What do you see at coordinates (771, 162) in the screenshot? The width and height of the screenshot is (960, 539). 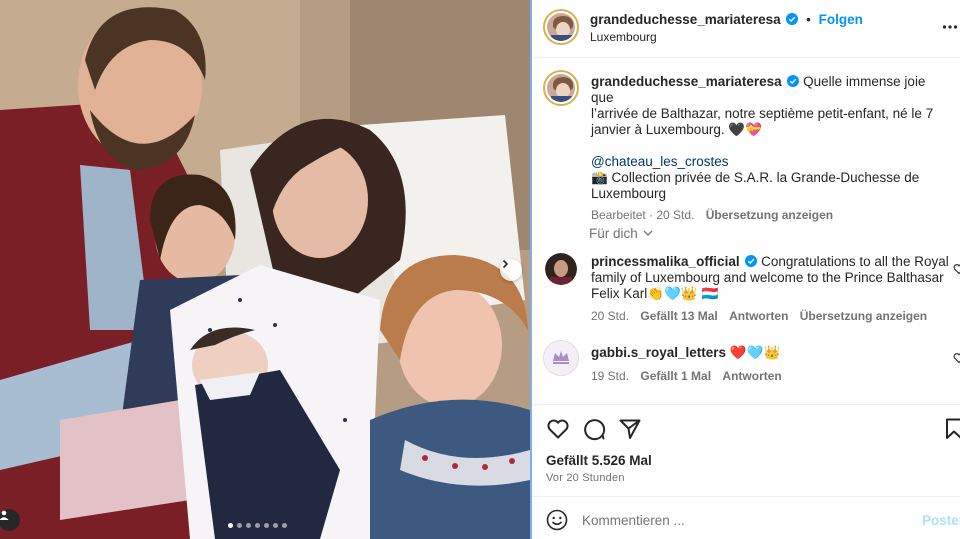 I see `caption-mention-link: @chateau_les_crostes` at bounding box center [771, 162].